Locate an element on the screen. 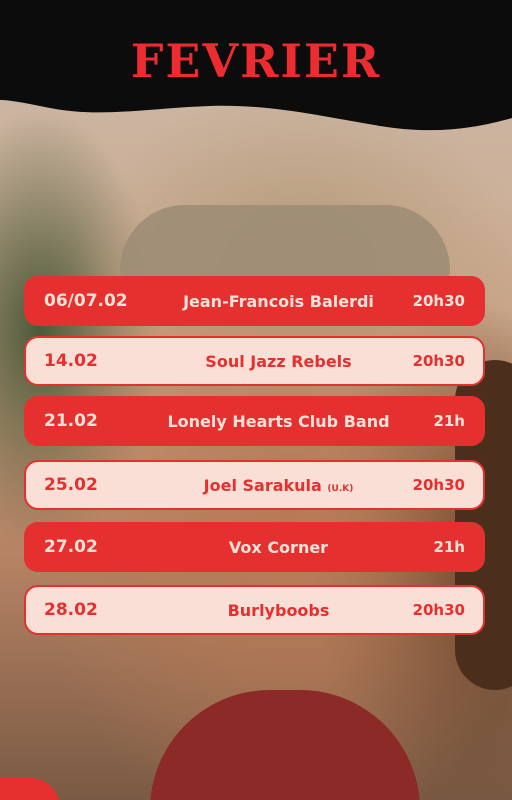  event-artist: Soul Jazz Rebels is located at coordinates (278, 361).